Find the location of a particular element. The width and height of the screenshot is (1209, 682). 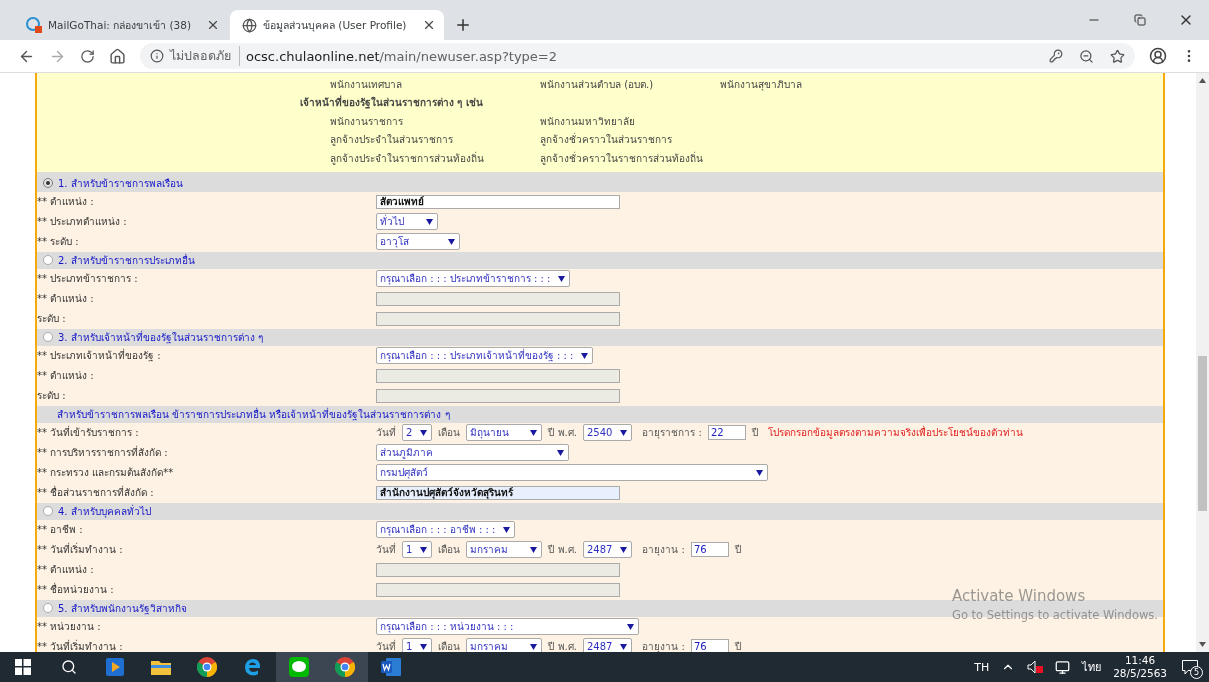

info-item: พนักงานมหาวิทยาลัย is located at coordinates (588, 121).